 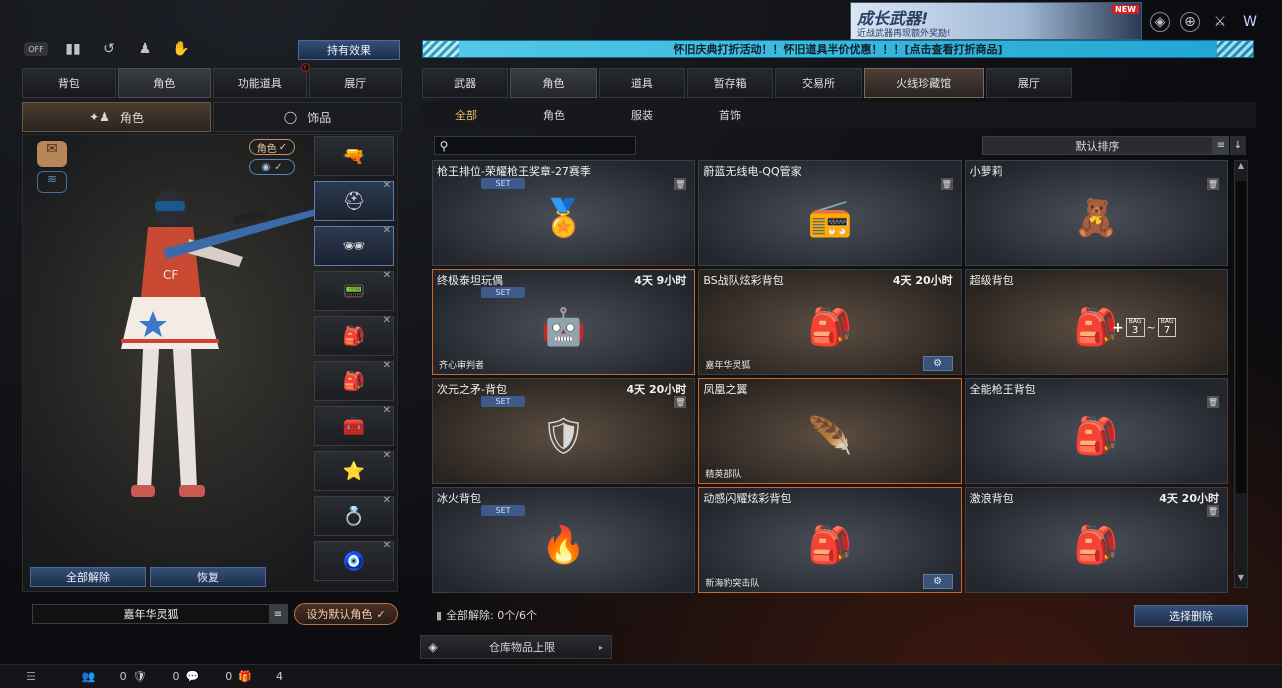 I want to click on shield-icon: 🛡, so click(x=140, y=676).